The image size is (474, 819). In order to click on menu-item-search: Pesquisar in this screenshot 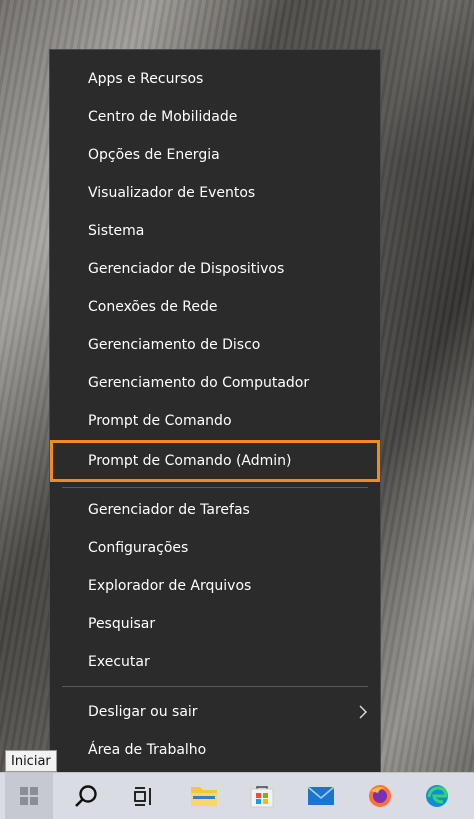, I will do `click(215, 624)`.